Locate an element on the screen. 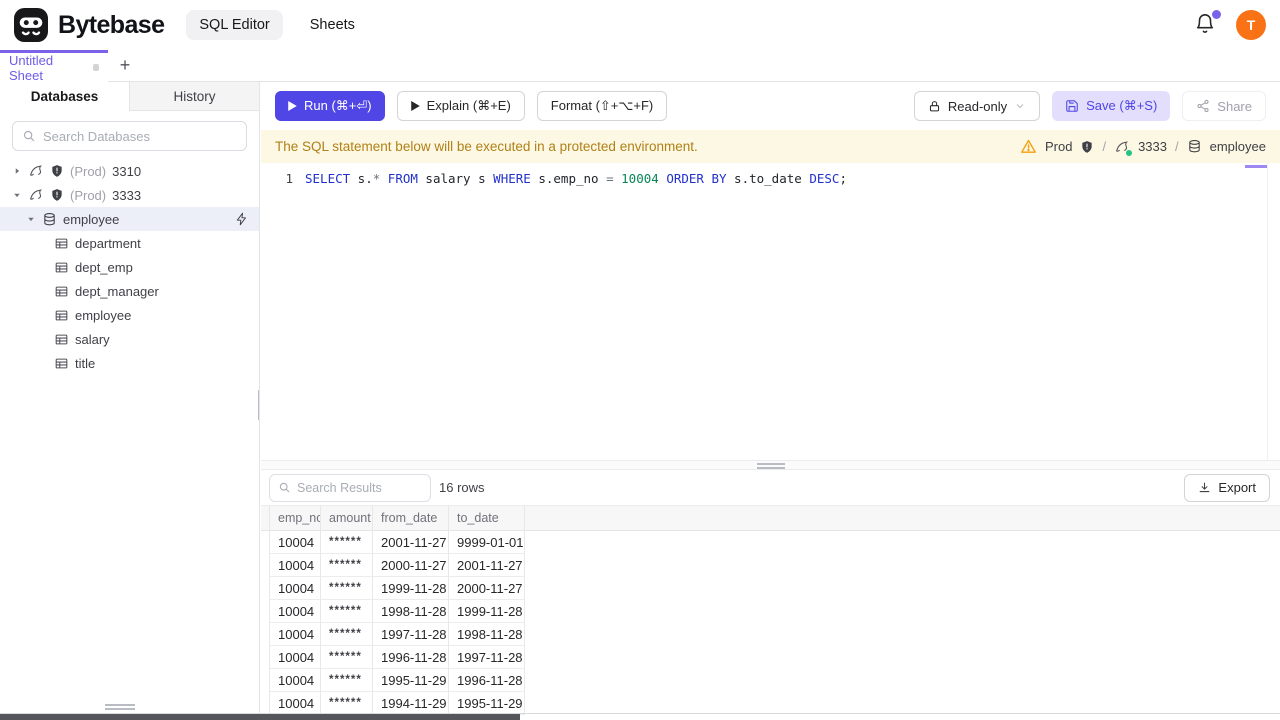 The image size is (1280, 720). nav-sql-editor: SQL Editor is located at coordinates (234, 25).